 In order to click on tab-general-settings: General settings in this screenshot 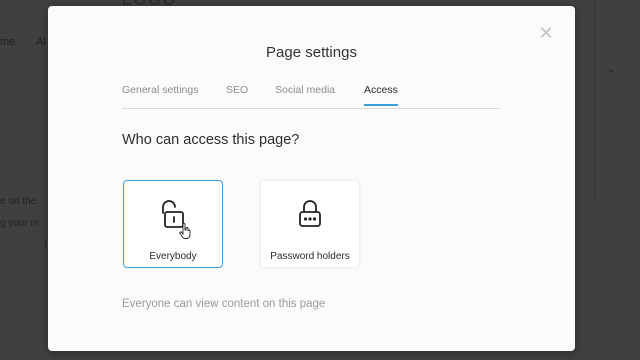, I will do `click(160, 94)`.